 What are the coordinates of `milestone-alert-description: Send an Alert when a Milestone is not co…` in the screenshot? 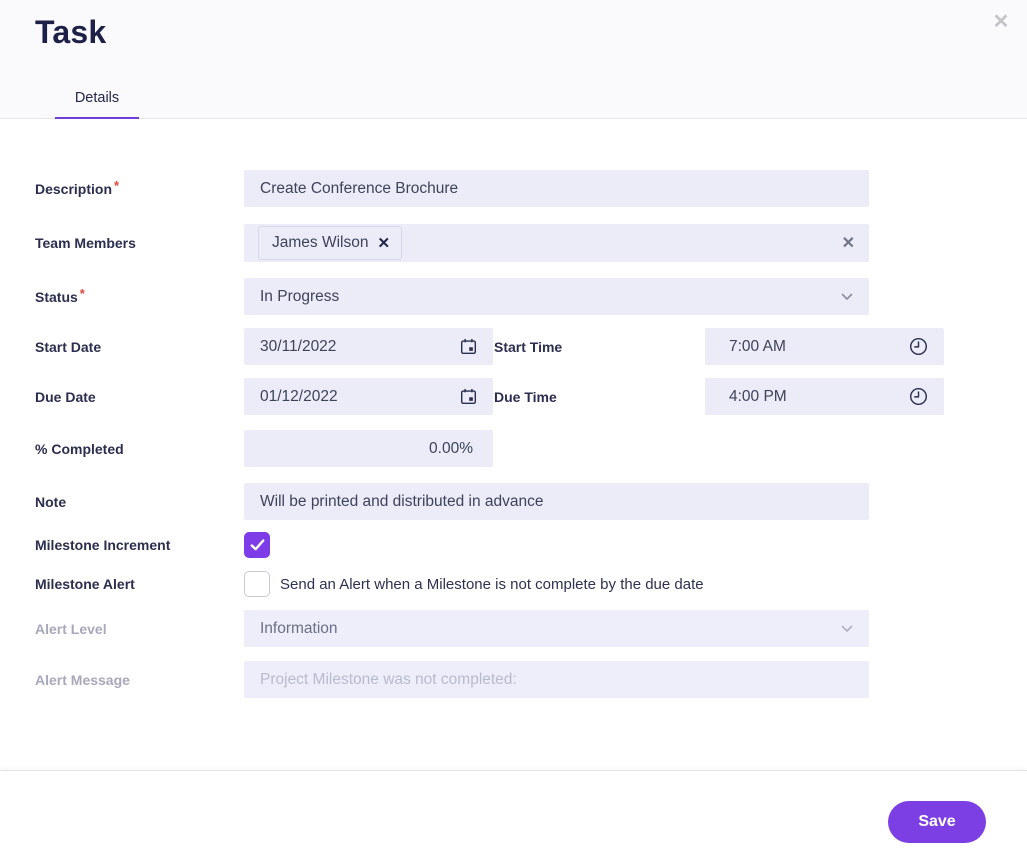 It's located at (492, 584).